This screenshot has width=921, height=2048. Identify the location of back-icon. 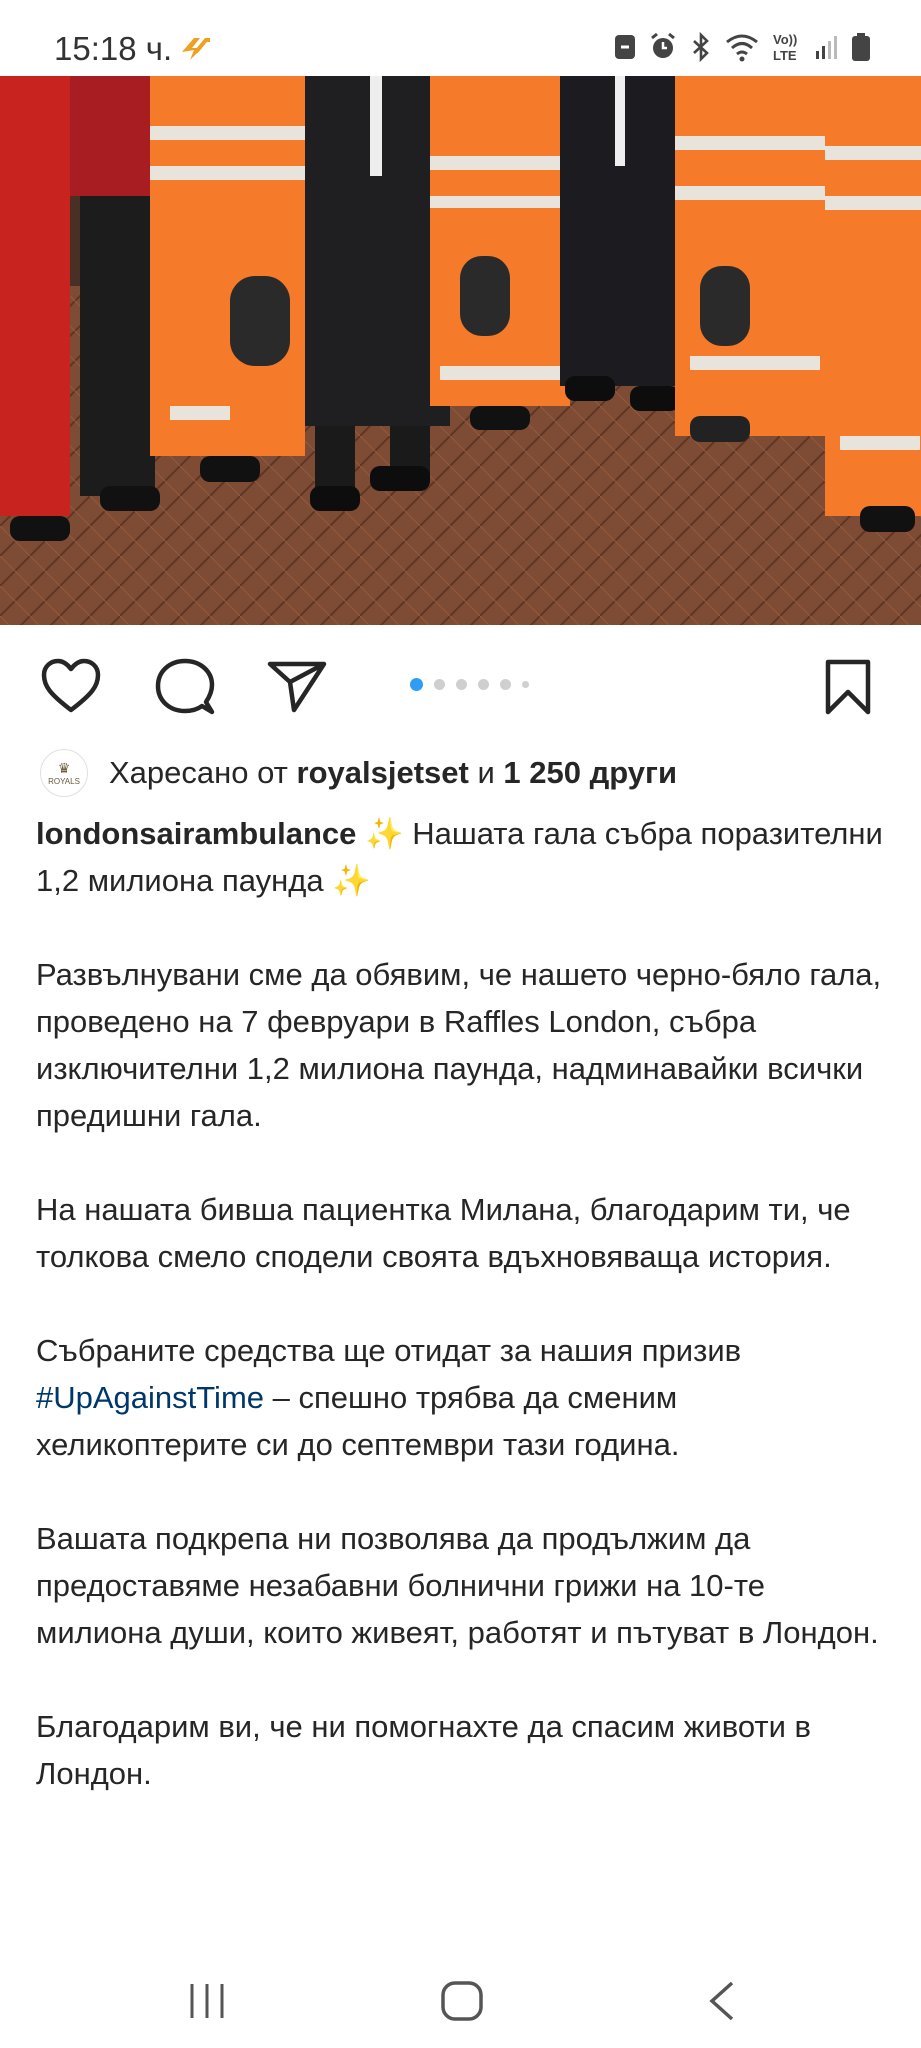
(722, 2003).